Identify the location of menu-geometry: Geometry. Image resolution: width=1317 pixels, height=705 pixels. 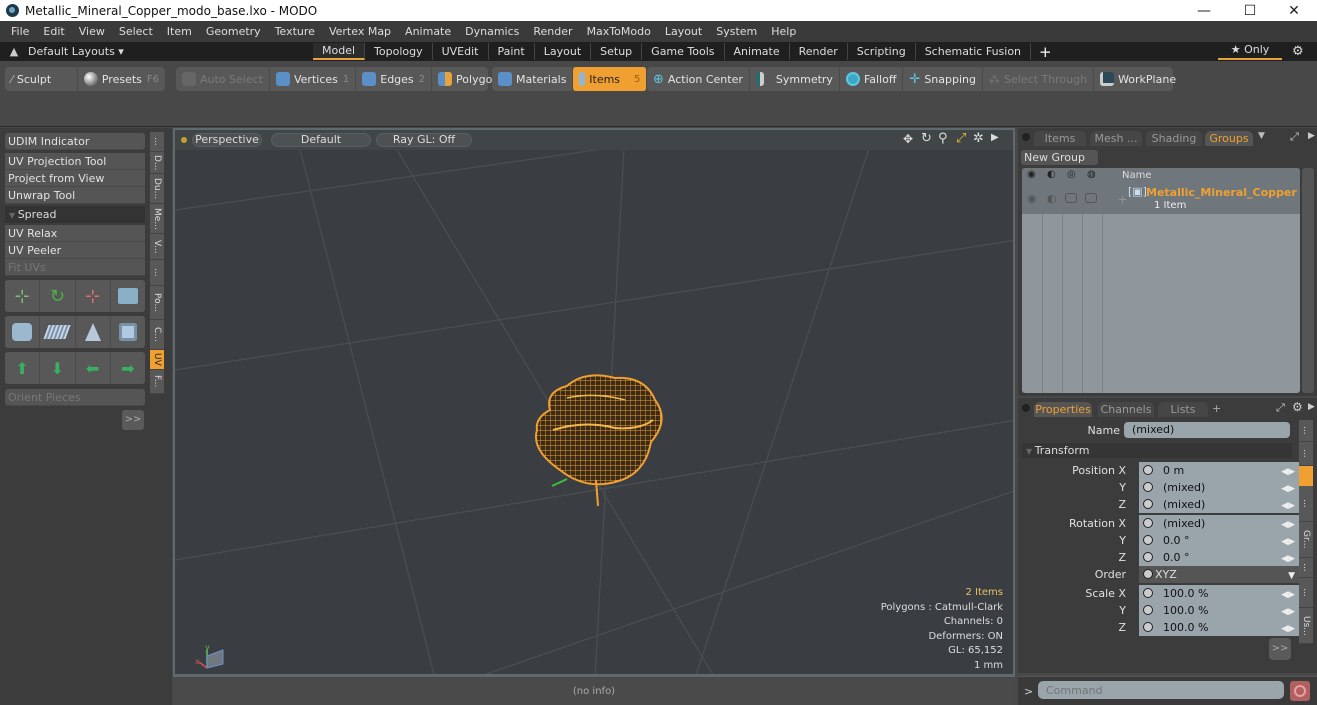
(233, 31).